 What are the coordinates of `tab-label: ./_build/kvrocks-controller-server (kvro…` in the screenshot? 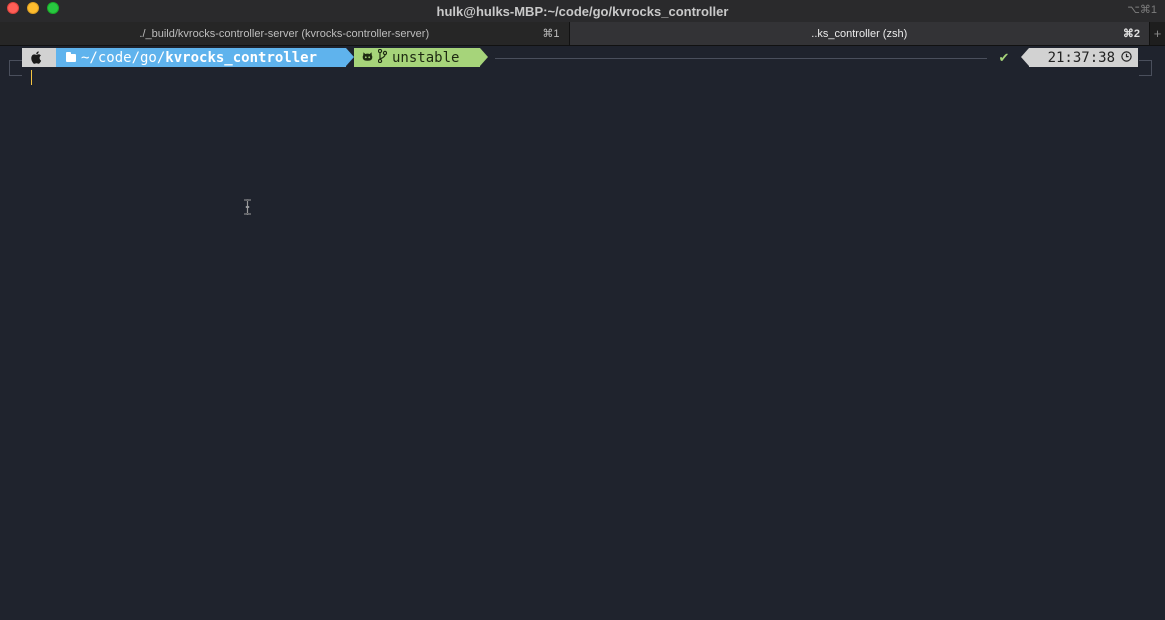 It's located at (284, 33).